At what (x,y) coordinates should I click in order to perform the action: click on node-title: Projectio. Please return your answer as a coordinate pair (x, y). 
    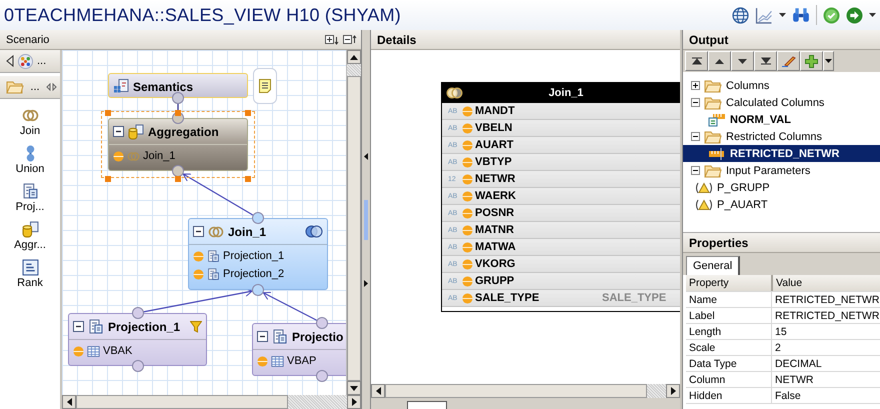
    Looking at the image, I should click on (318, 337).